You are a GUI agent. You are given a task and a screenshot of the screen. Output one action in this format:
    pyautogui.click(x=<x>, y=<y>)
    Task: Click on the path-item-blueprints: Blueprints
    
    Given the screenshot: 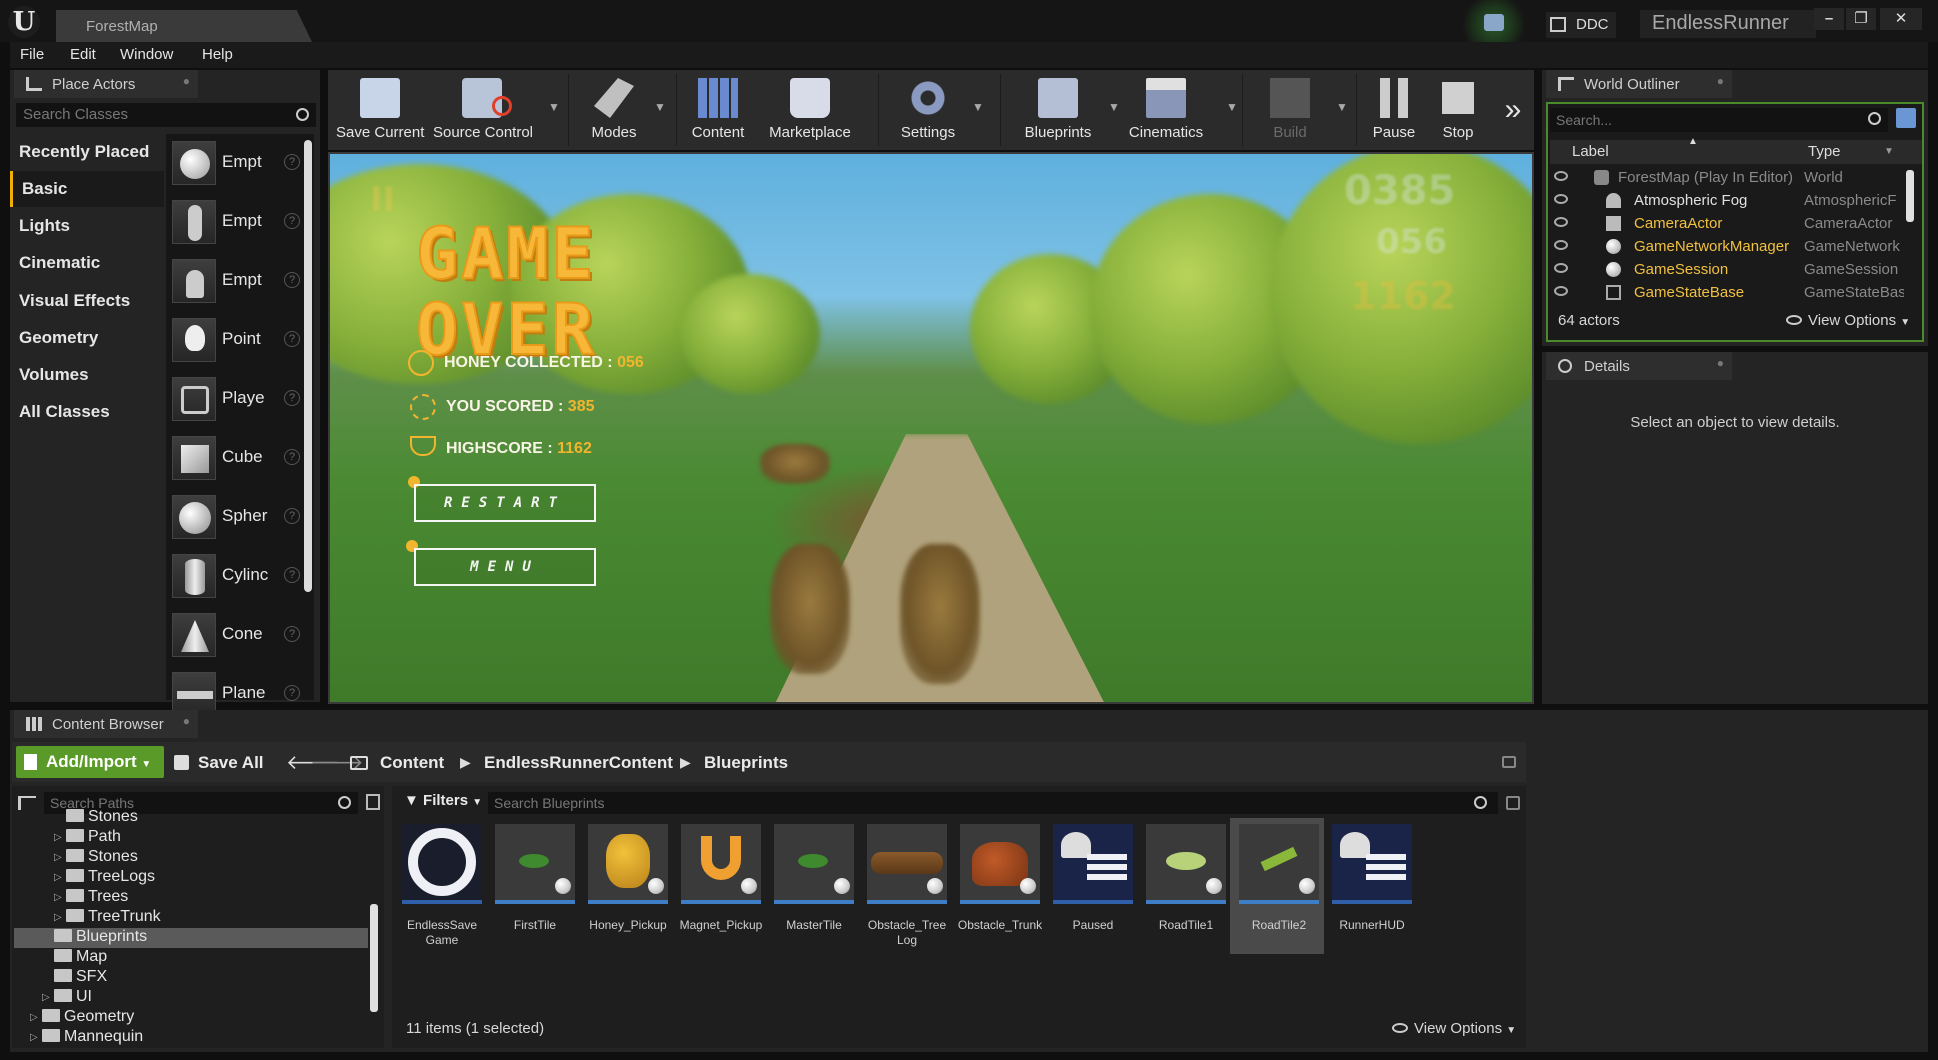 What is the action you would take?
    pyautogui.click(x=100, y=938)
    